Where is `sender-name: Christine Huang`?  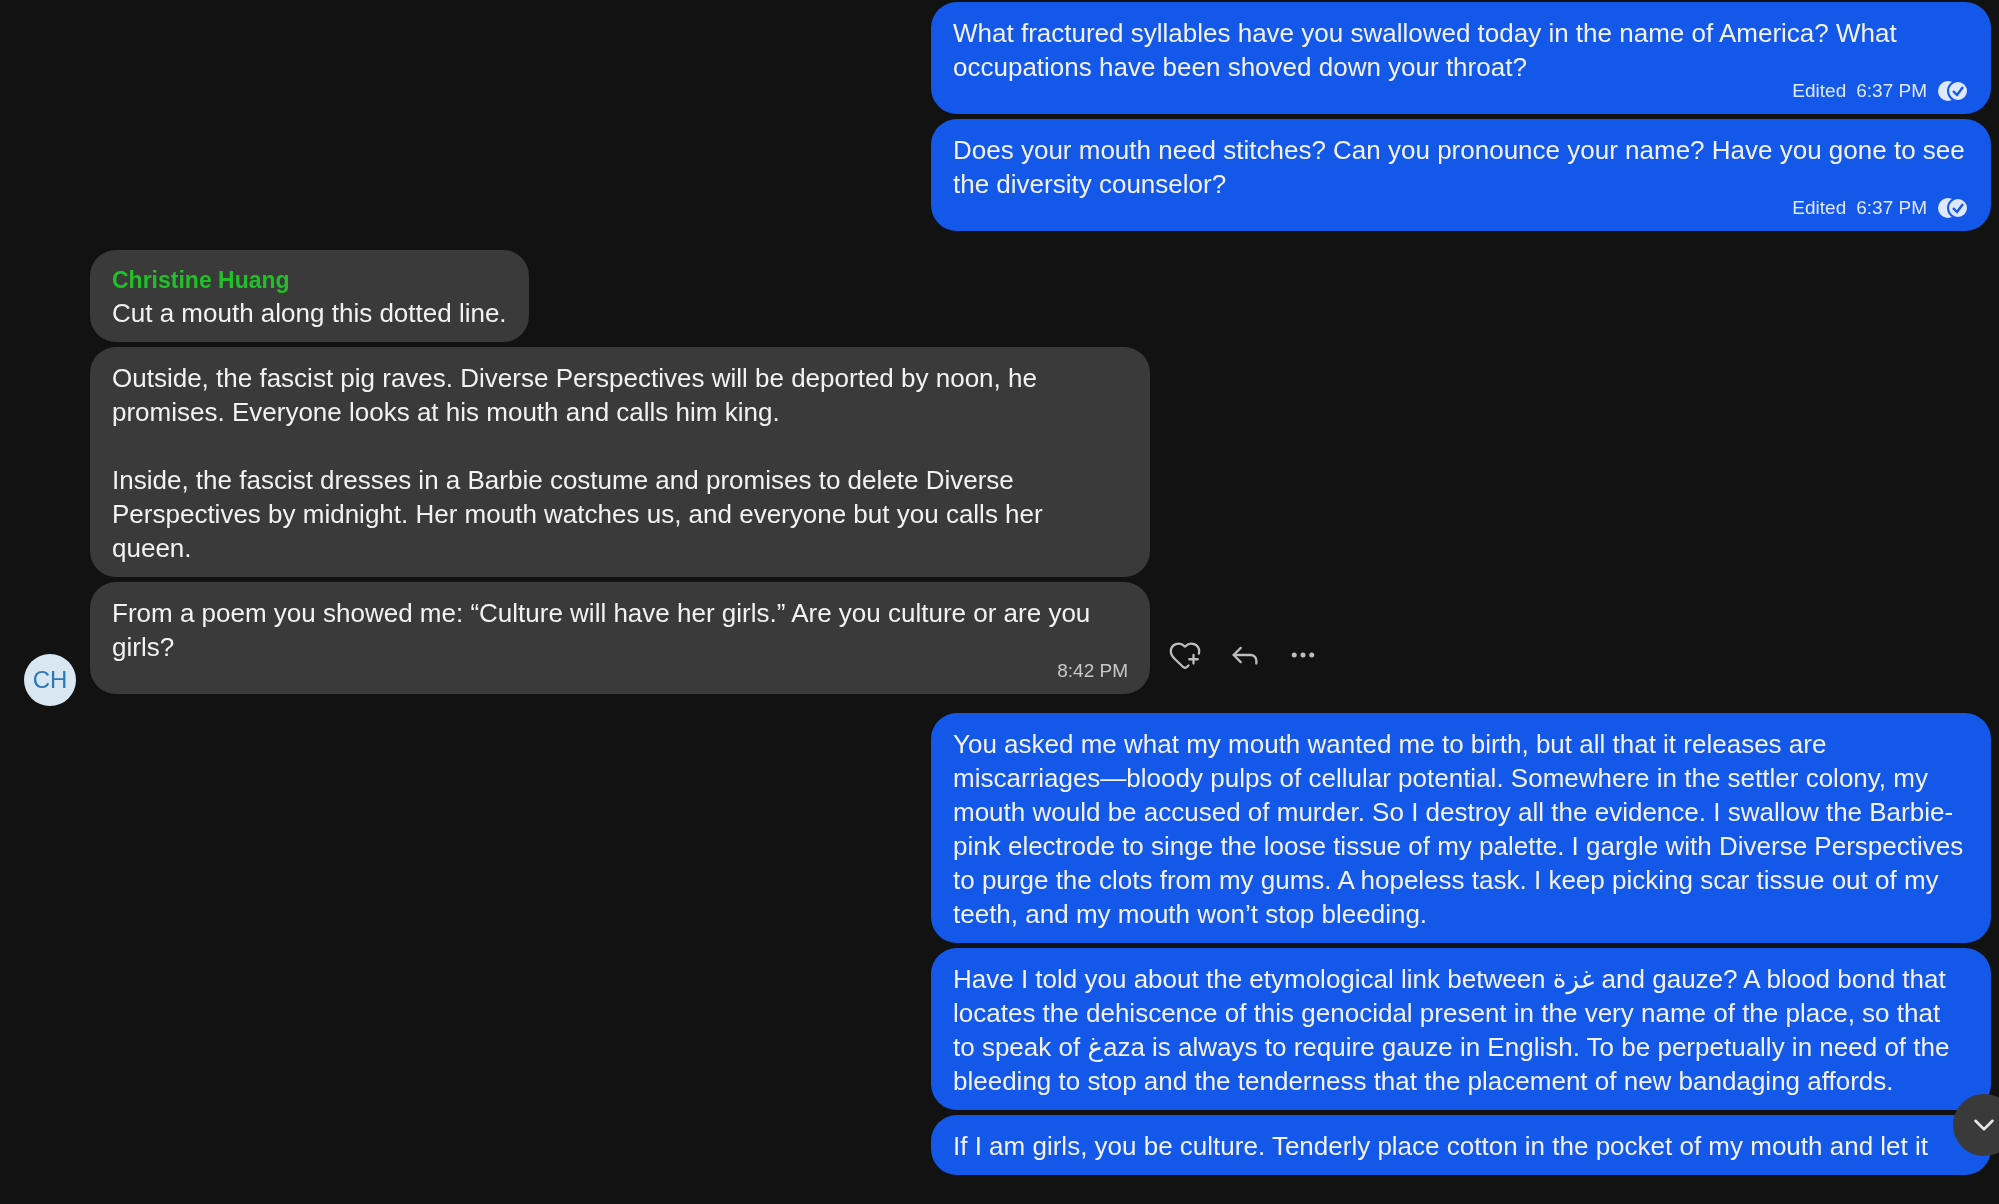 sender-name: Christine Huang is located at coordinates (201, 280).